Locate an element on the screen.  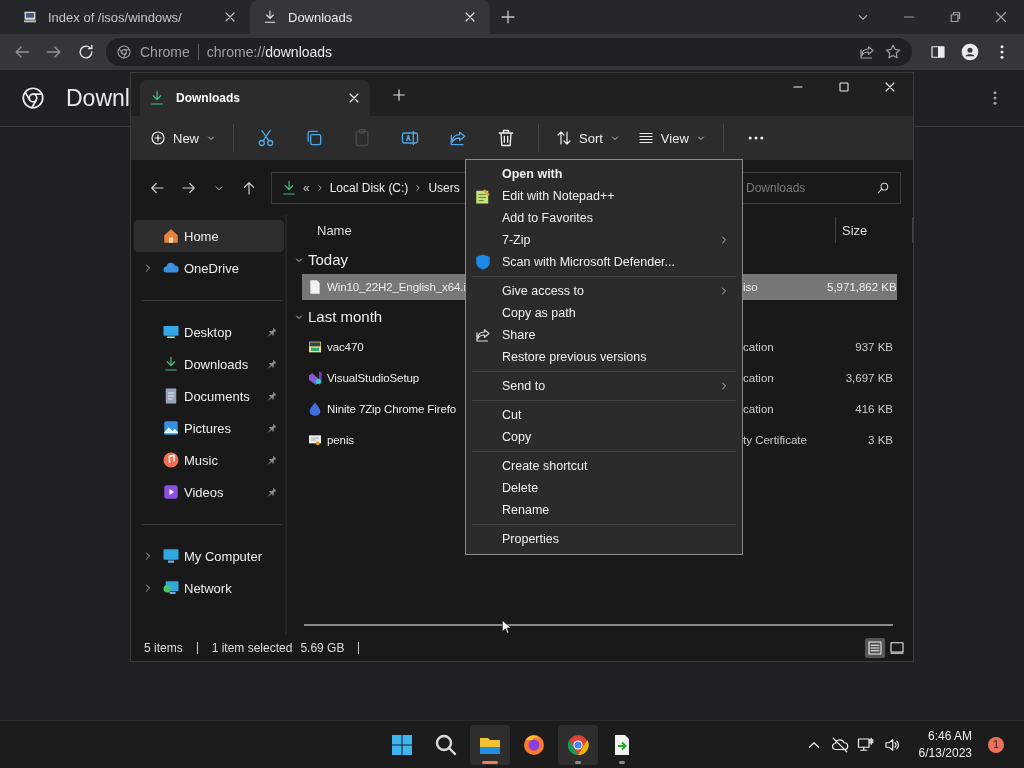
file-size: 416 KB is located at coordinates (874, 408).